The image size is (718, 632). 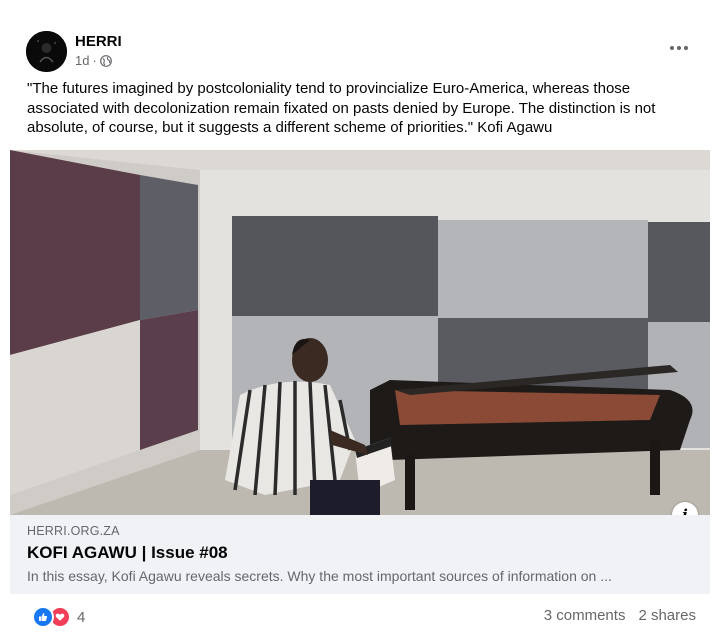 What do you see at coordinates (667, 615) in the screenshot?
I see `shares-count-link: 2 shares` at bounding box center [667, 615].